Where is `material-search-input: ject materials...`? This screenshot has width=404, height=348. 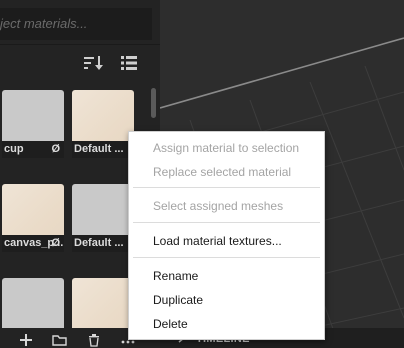
material-search-input: ject materials... is located at coordinates (76, 24).